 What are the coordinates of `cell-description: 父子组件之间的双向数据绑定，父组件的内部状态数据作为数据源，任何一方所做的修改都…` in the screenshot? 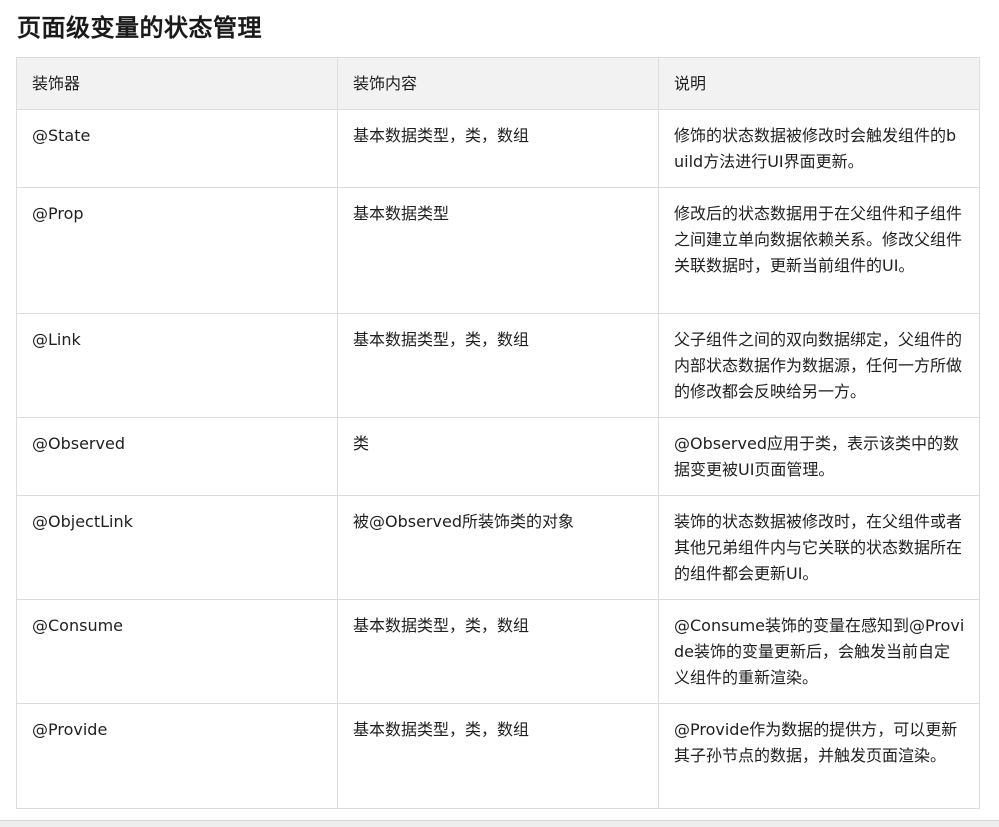 It's located at (819, 365).